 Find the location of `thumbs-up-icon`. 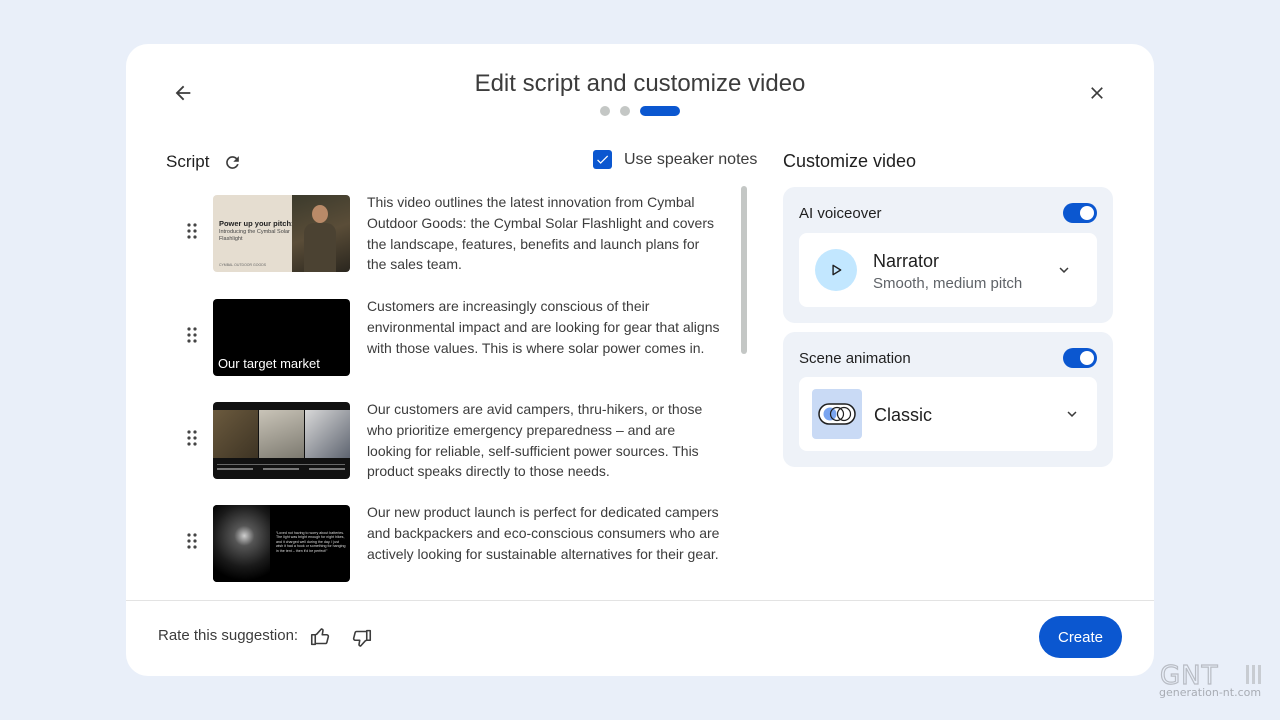

thumbs-up-icon is located at coordinates (319, 636).